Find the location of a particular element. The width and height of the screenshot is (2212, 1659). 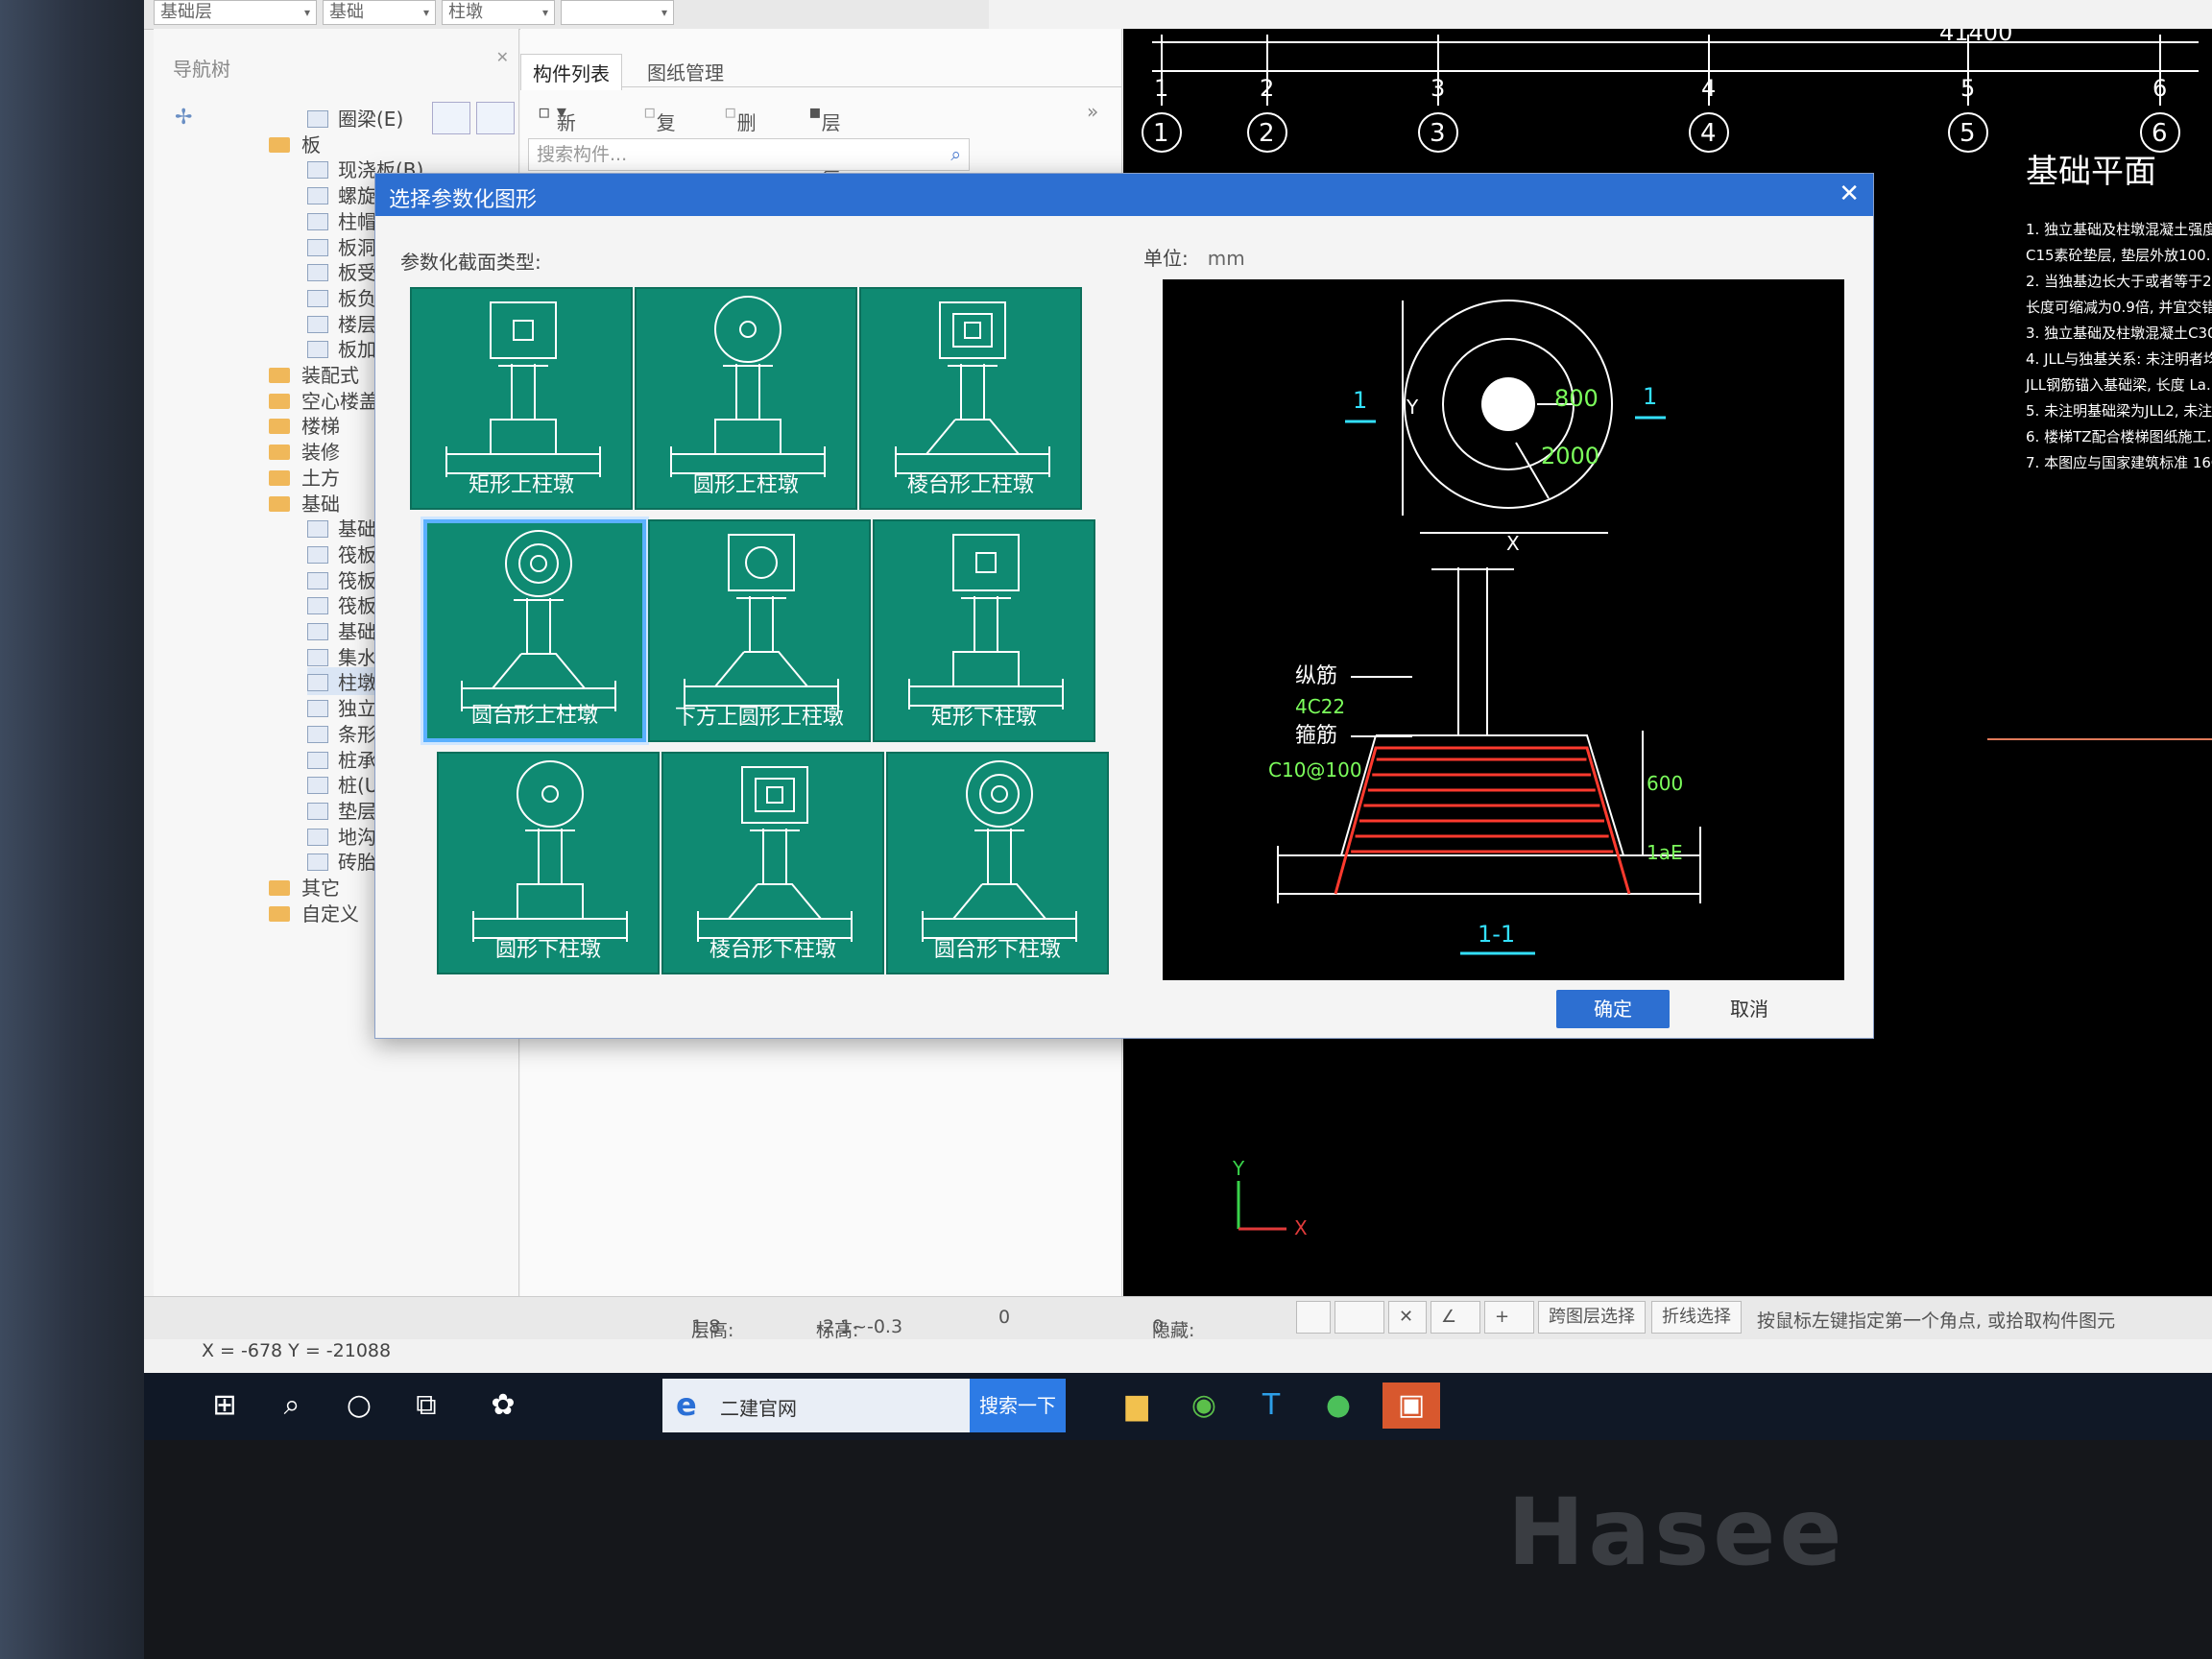

select-box-icon is located at coordinates (1359, 1317).